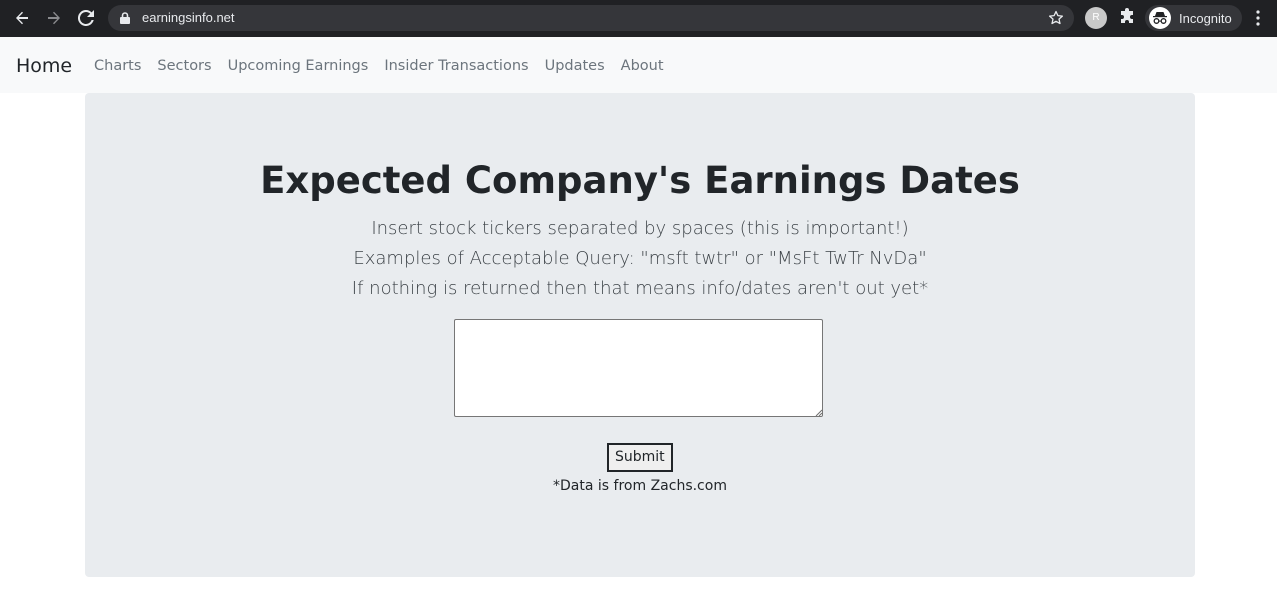 Image resolution: width=1277 pixels, height=614 pixels. I want to click on star-icon, so click(1056, 18).